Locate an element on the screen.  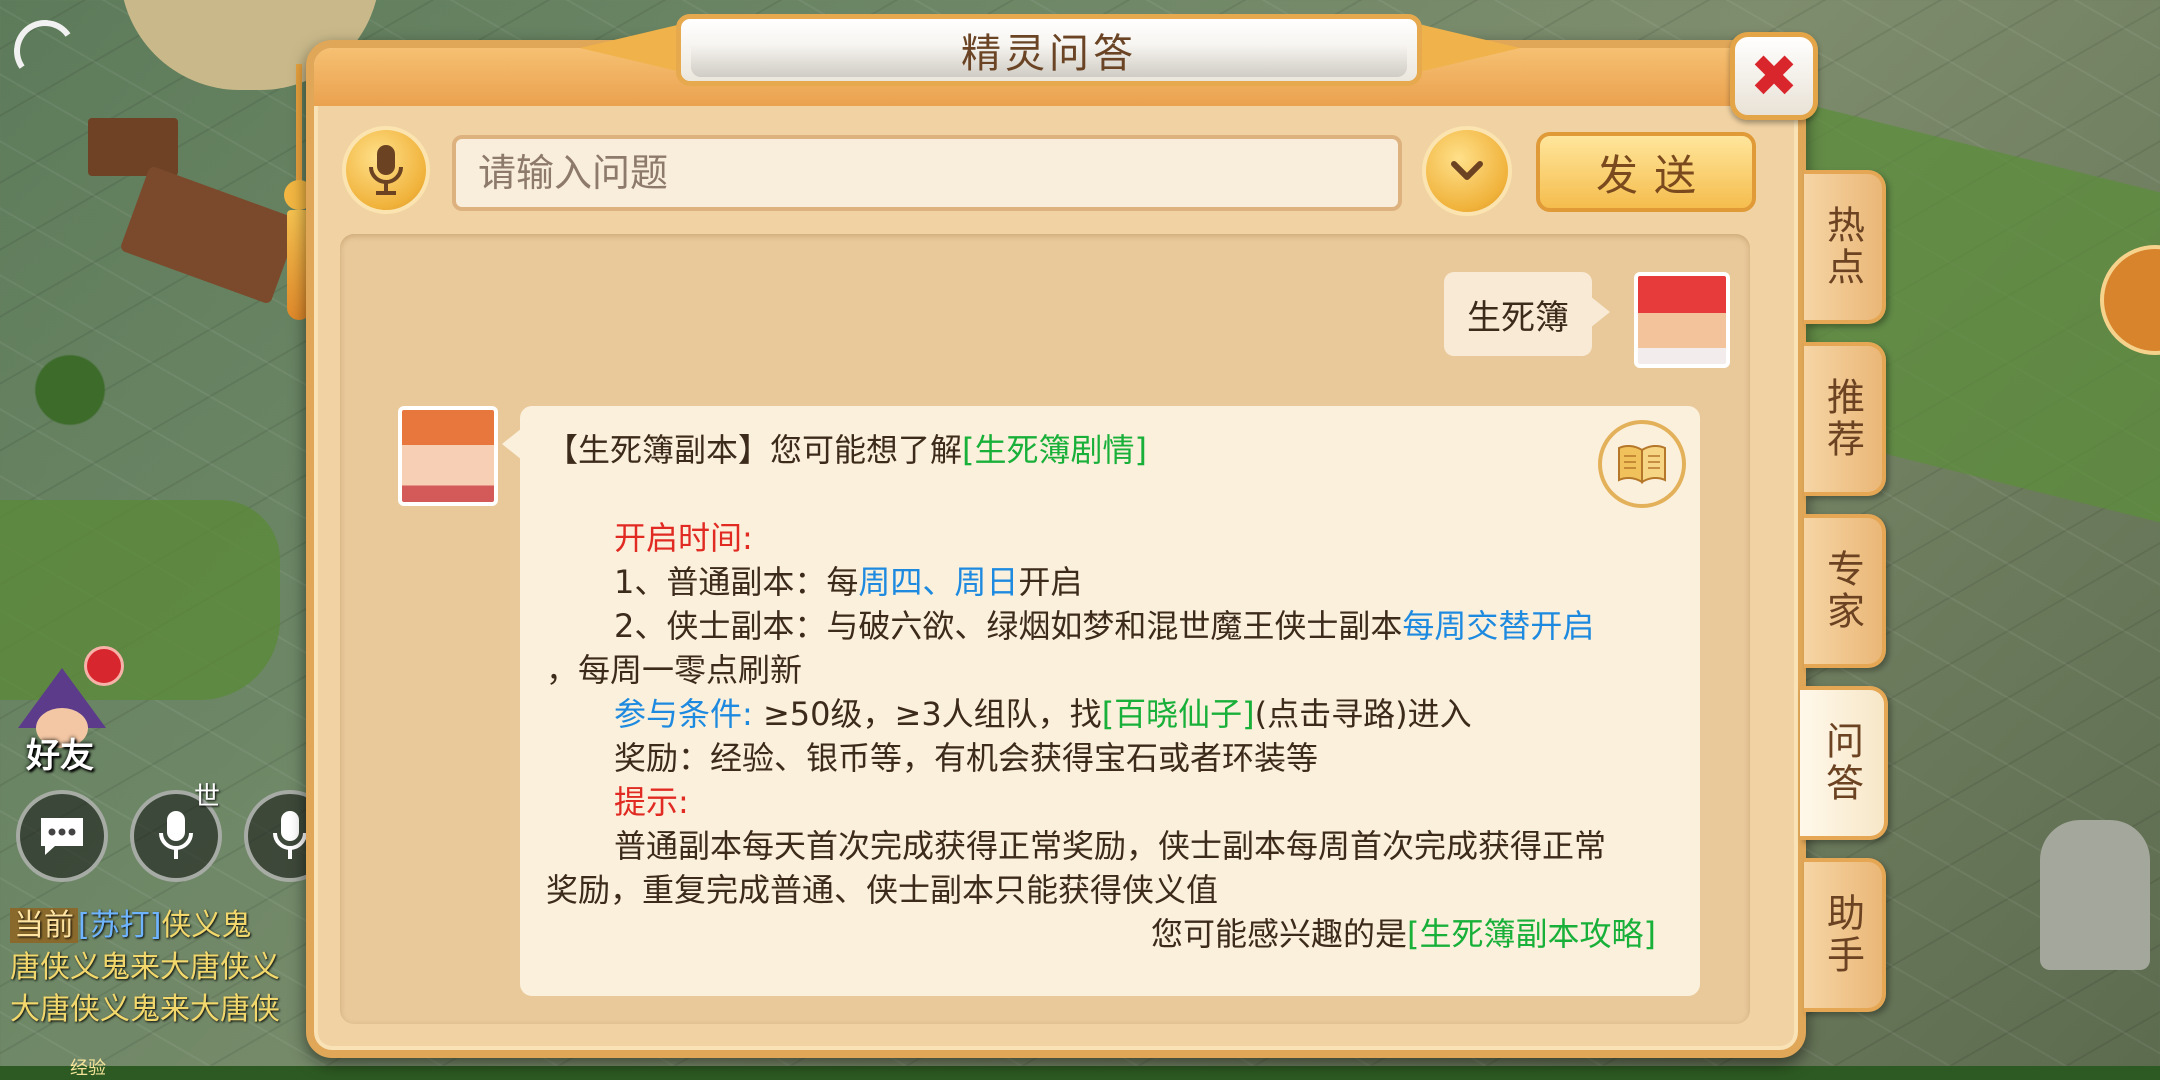
chevron-down-icon is located at coordinates (1467, 170).